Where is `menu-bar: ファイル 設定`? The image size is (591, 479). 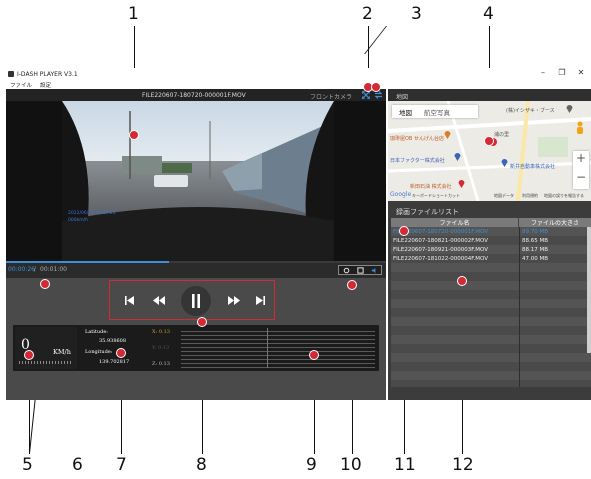
menu-bar: ファイル 設定 is located at coordinates (298, 84).